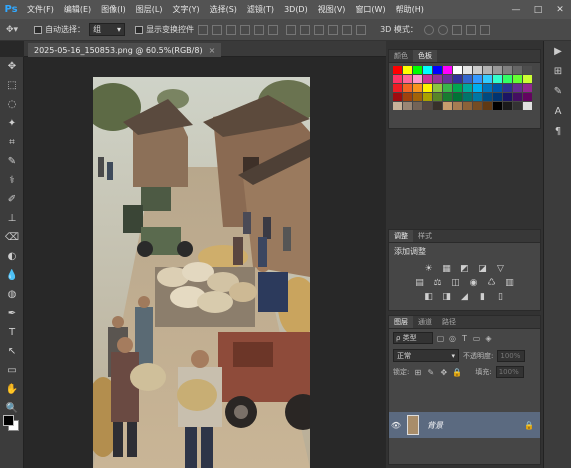 This screenshot has height=468, width=571. I want to click on type-filter-icon: T, so click(464, 338).